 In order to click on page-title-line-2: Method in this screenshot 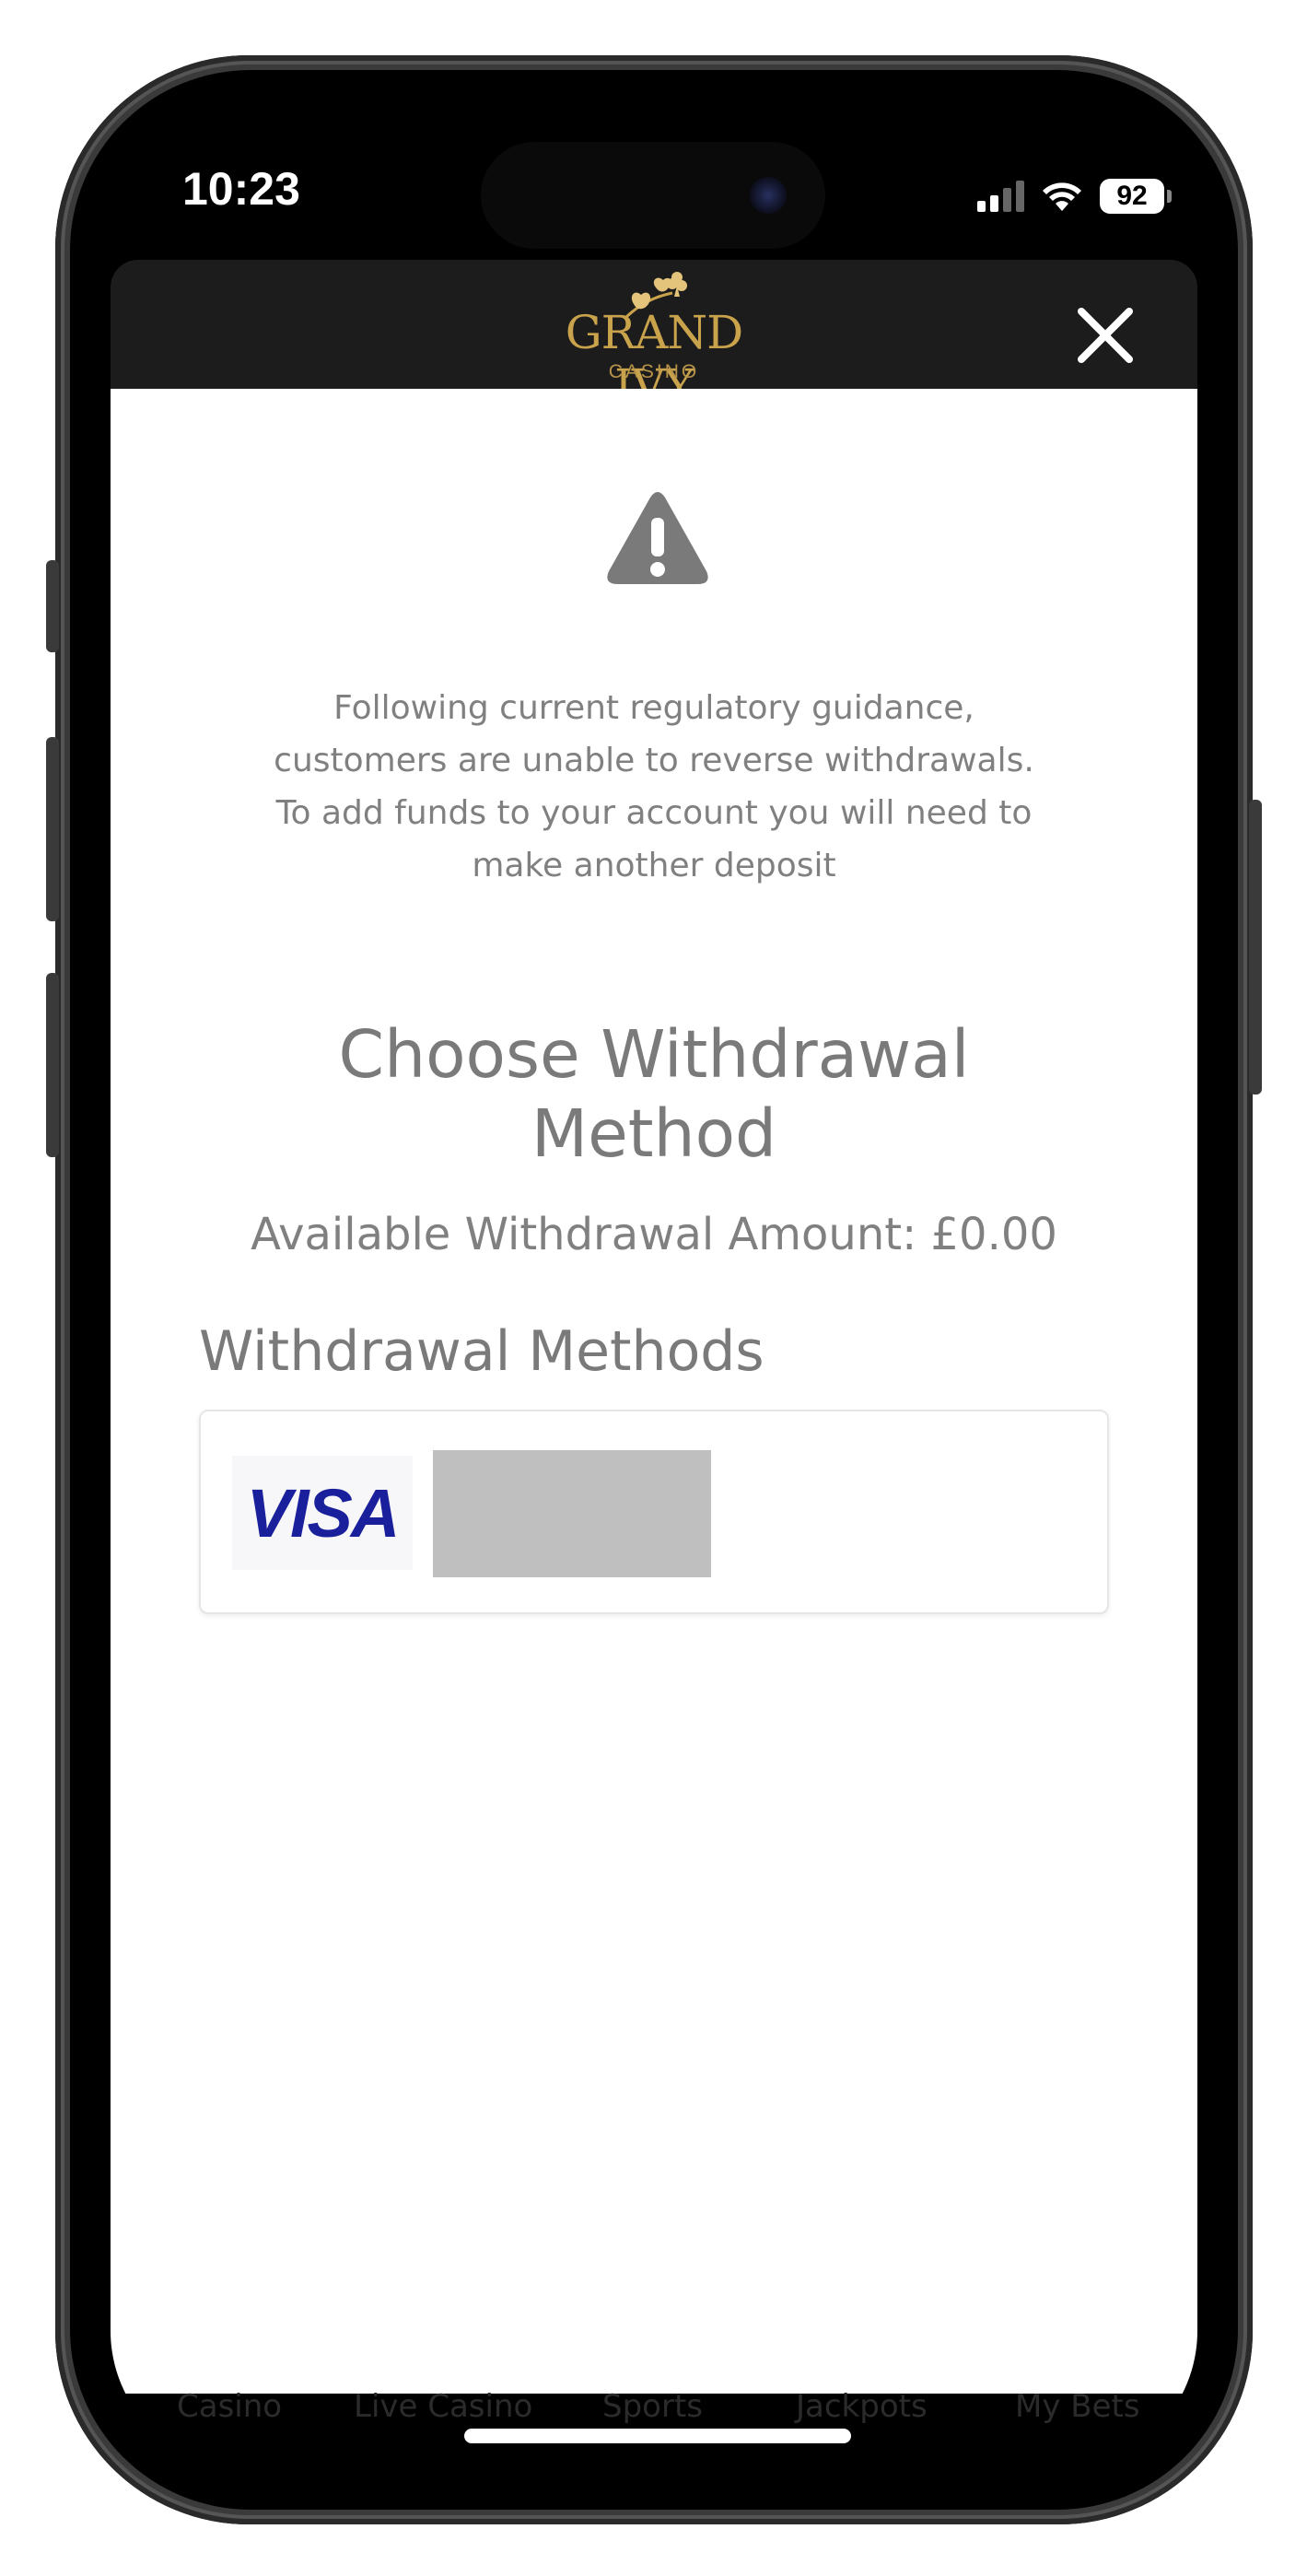, I will do `click(654, 1133)`.